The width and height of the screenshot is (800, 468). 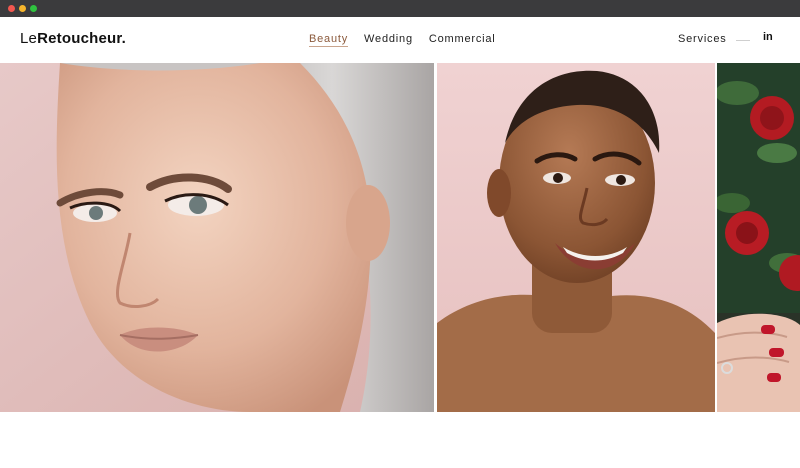 I want to click on minimize-window-icon, so click(x=22, y=8).